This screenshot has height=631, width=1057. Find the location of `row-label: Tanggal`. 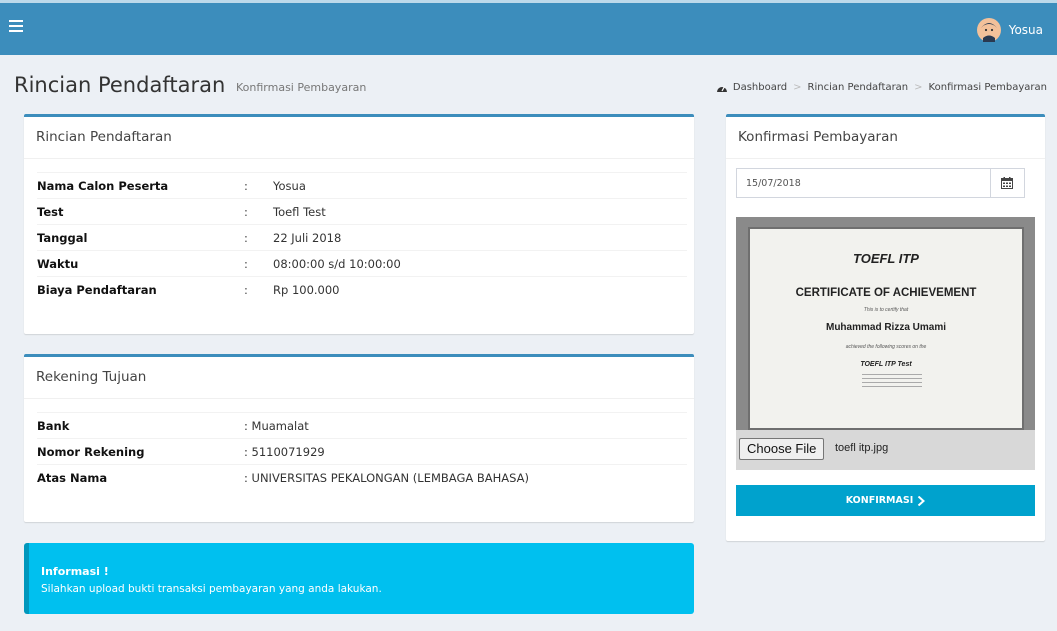

row-label: Tanggal is located at coordinates (62, 238).